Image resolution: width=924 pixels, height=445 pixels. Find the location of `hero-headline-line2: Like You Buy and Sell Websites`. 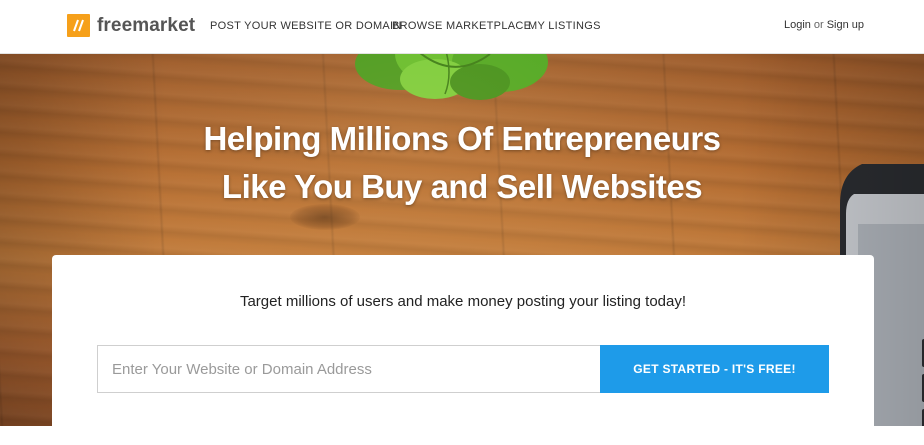

hero-headline-line2: Like You Buy and Sell Websites is located at coordinates (462, 186).